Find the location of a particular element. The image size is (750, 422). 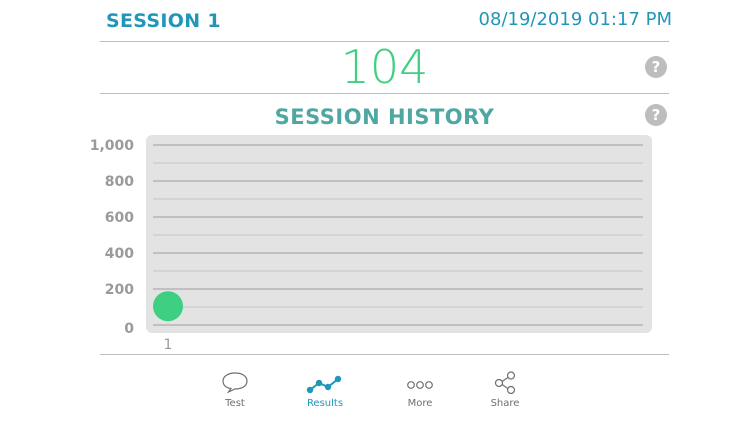

tab-share: Share is located at coordinates (505, 389).